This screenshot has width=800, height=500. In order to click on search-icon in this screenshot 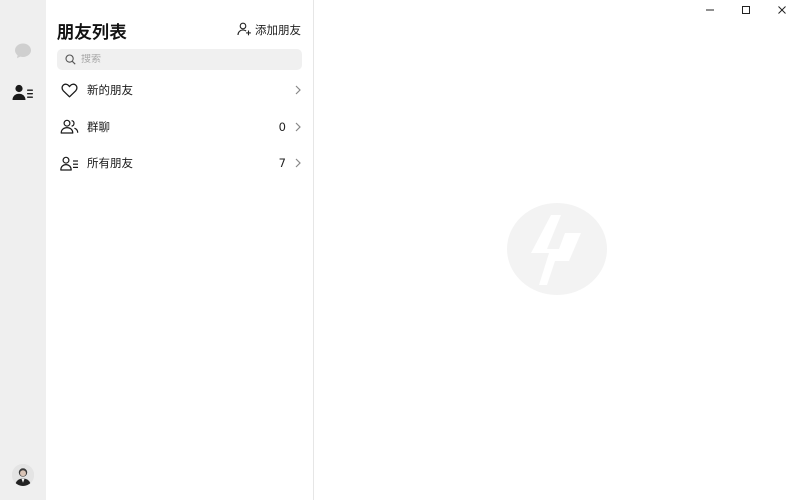, I will do `click(70, 59)`.